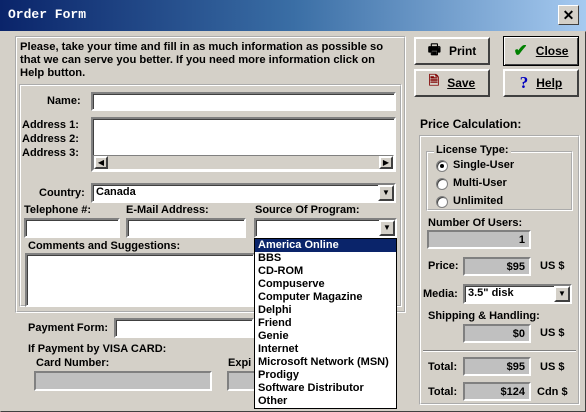 This screenshot has height=412, width=586. What do you see at coordinates (242, 381) in the screenshot?
I see `expiry-field` at bounding box center [242, 381].